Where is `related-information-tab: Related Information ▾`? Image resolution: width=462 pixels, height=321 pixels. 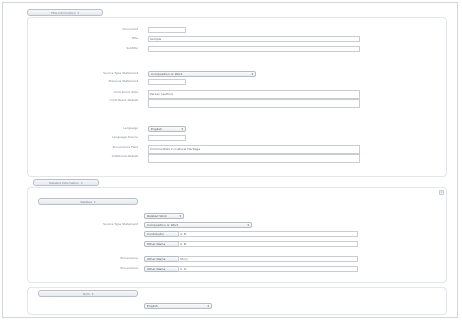
related-information-tab: Related Information ▾ is located at coordinates (66, 182).